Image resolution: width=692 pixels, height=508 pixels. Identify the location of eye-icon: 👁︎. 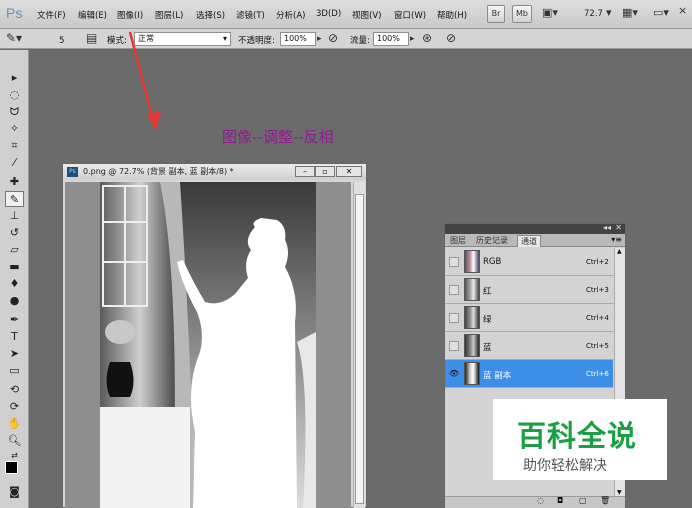
(454, 374).